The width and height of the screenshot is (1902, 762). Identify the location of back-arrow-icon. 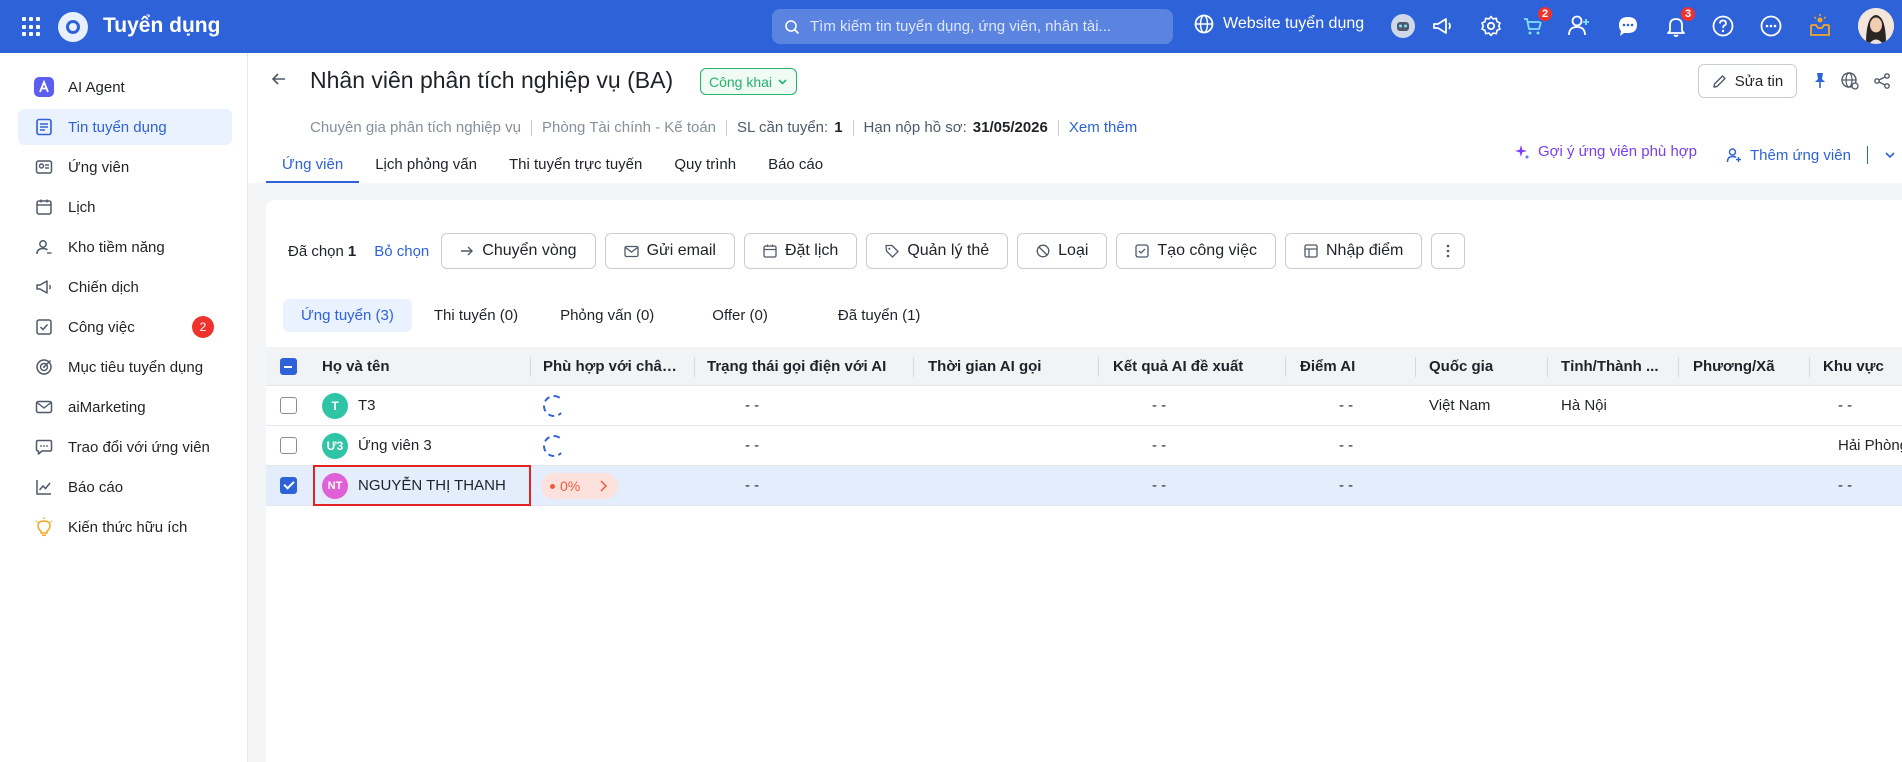
(279, 82).